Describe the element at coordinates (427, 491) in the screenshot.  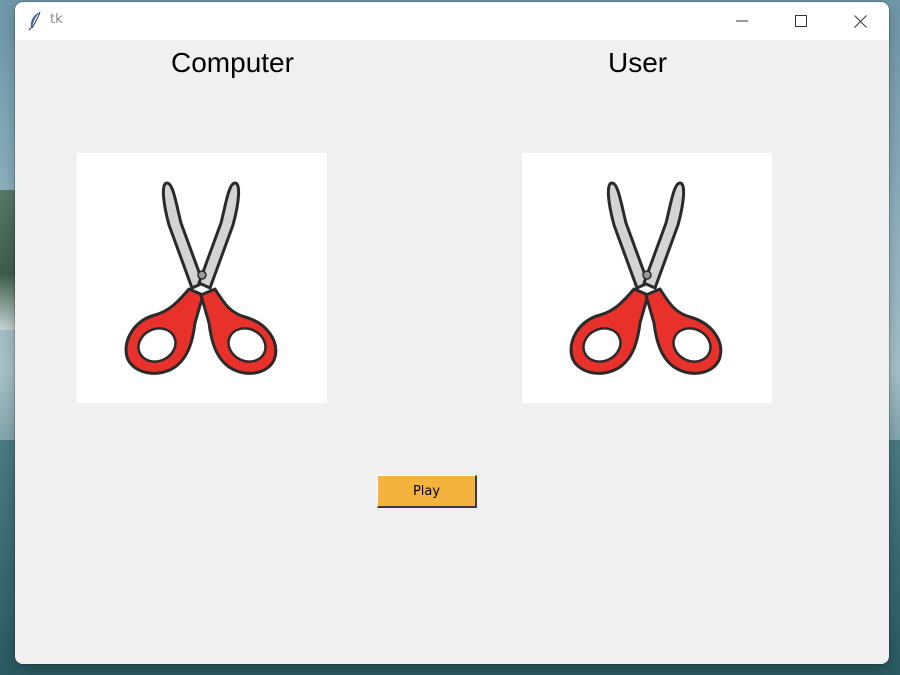
I see `play-button: Play` at that location.